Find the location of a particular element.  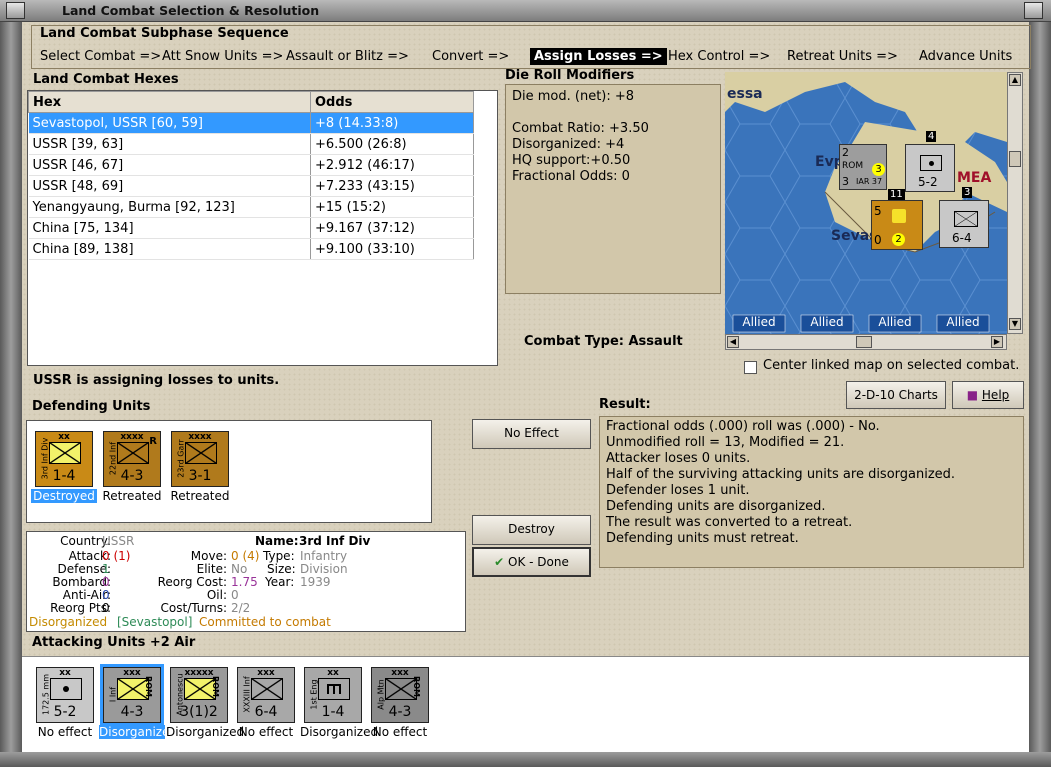

defending-header: Defending Units is located at coordinates (91, 406).